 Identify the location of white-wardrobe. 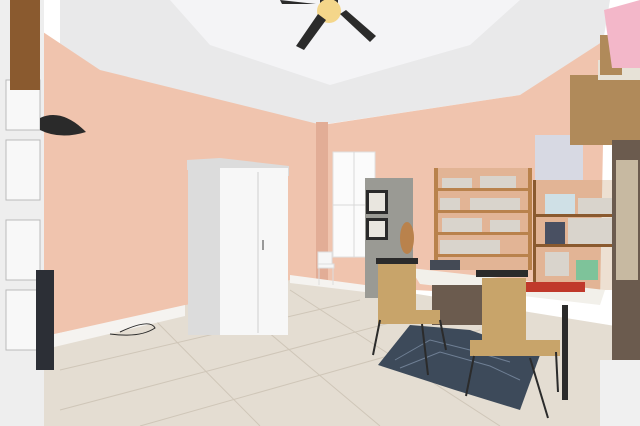
(238, 246).